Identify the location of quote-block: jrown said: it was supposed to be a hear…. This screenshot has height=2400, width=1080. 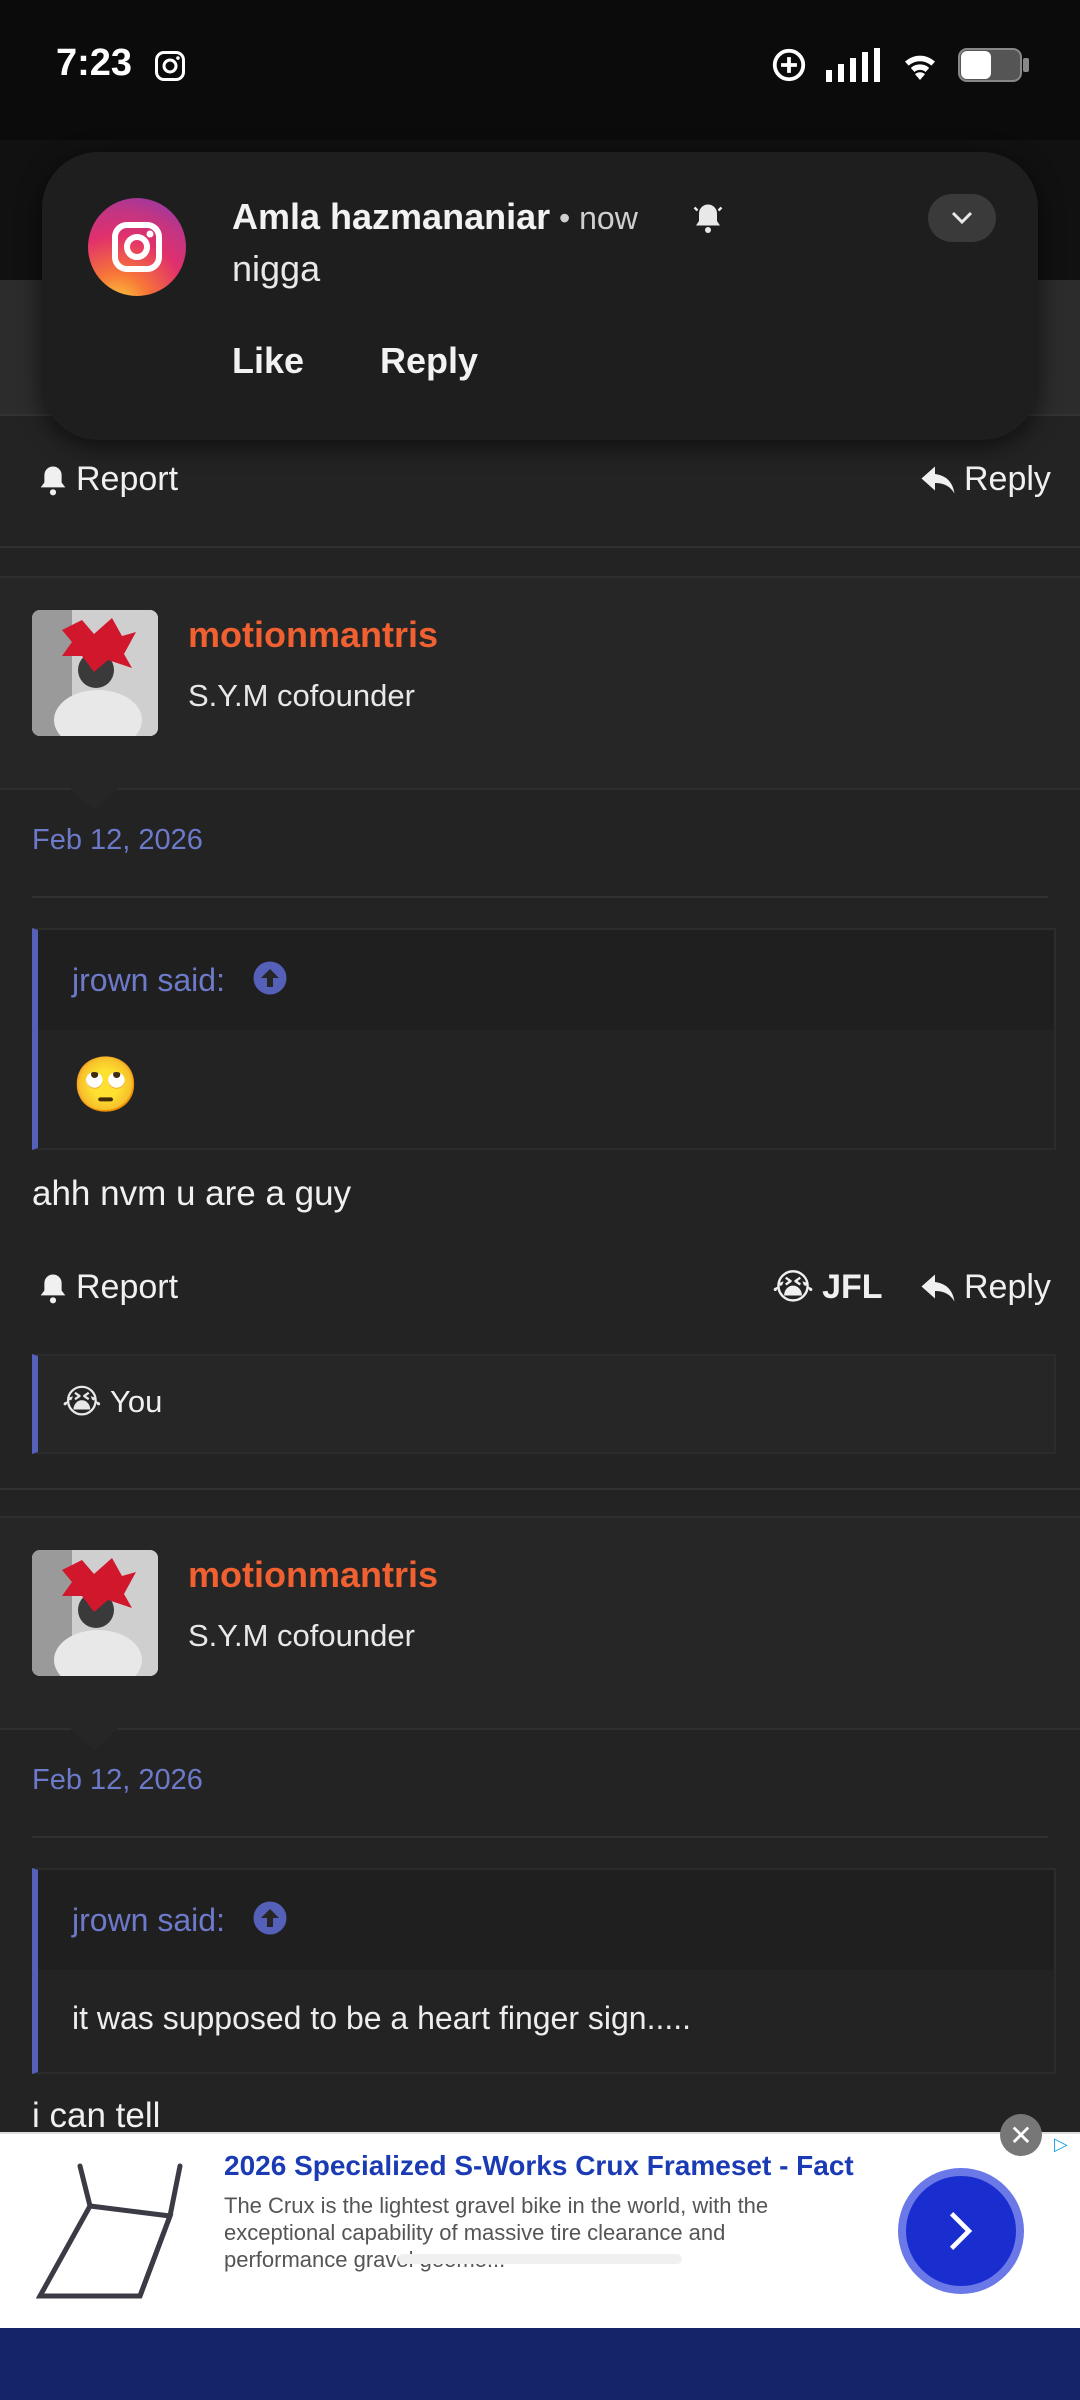
(544, 1971).